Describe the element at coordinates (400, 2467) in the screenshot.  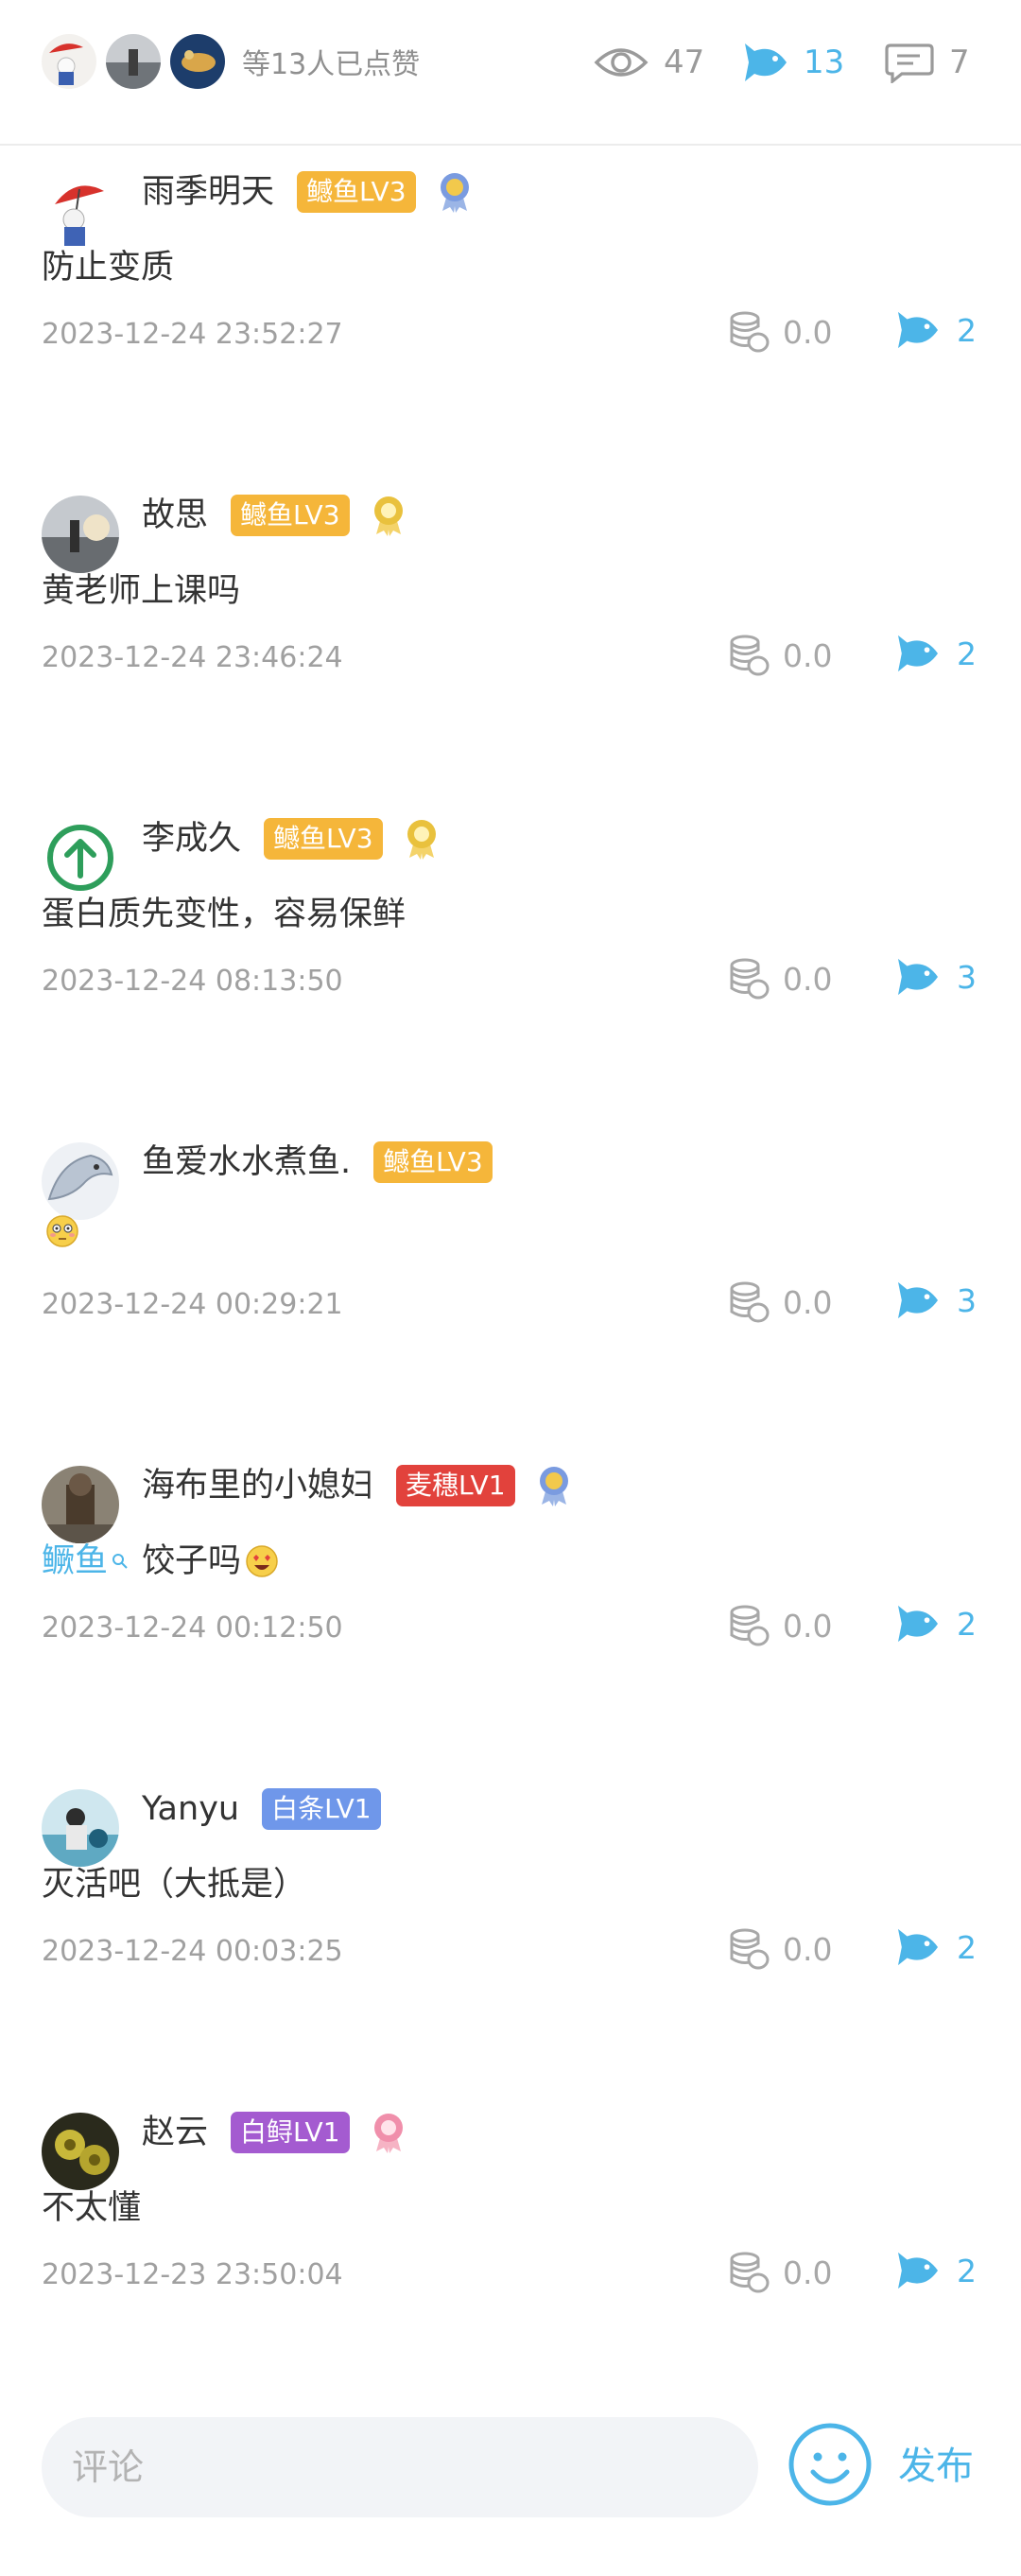
I see `comment-input` at that location.